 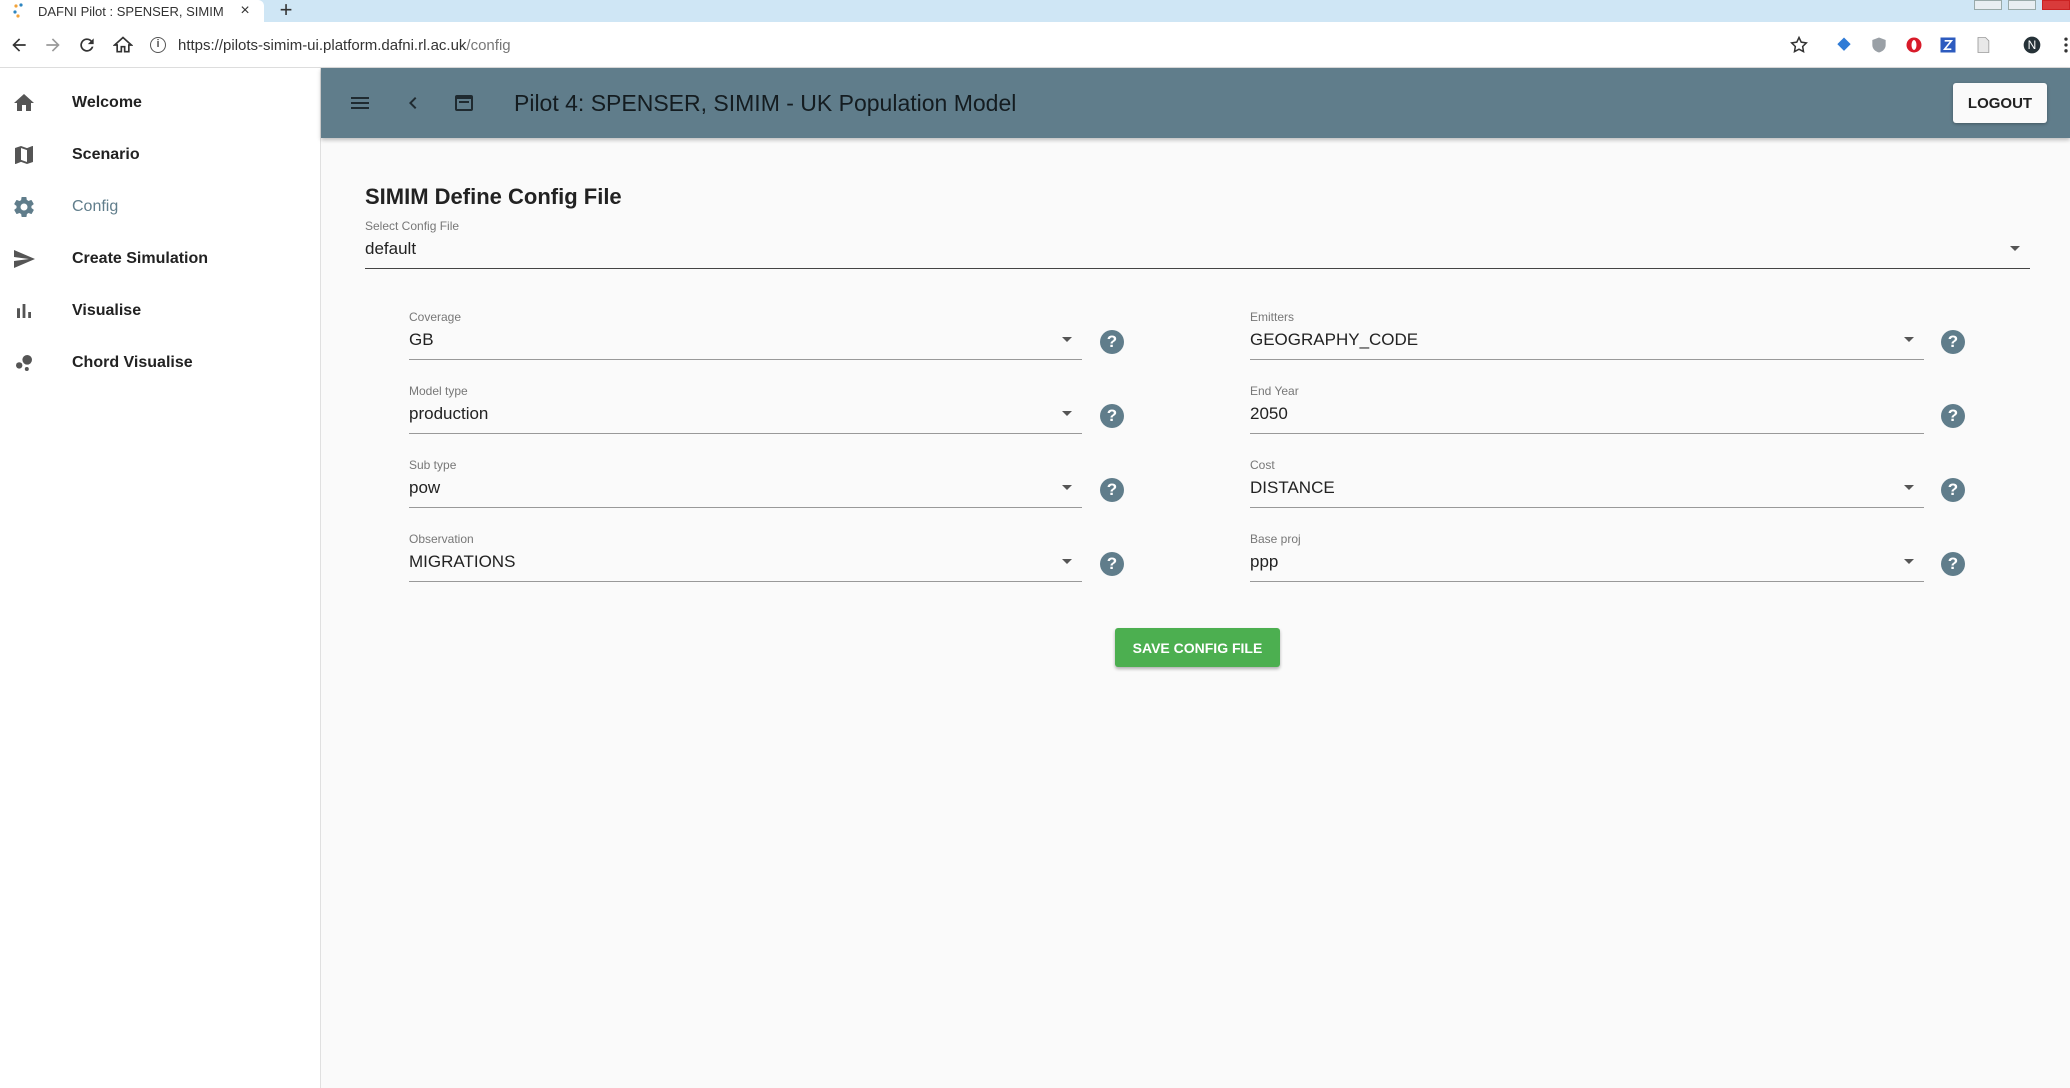 I want to click on model-type-select: Model type production, so click(x=745, y=409).